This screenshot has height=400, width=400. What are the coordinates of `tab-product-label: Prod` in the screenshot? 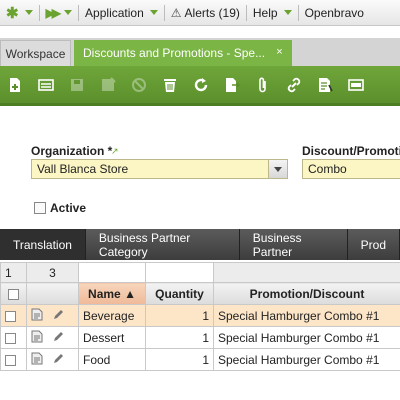 It's located at (373, 244).